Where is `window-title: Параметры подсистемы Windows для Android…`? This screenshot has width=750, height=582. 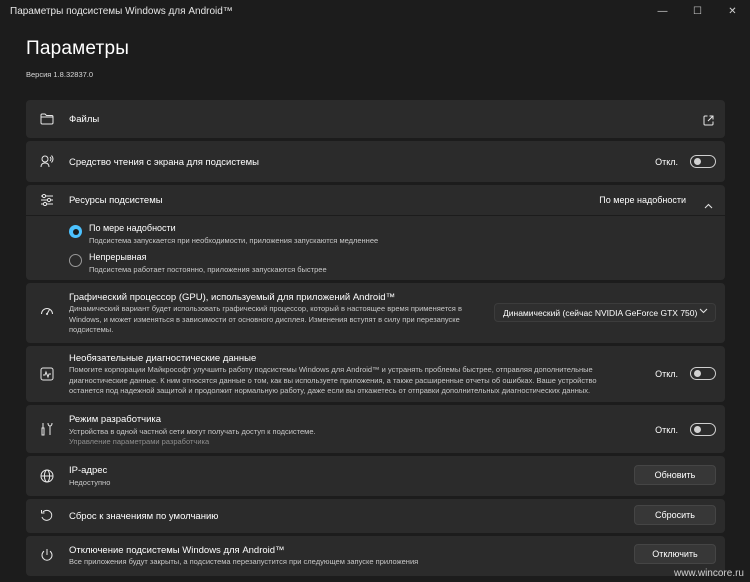 window-title: Параметры подсистемы Windows для Android… is located at coordinates (121, 11).